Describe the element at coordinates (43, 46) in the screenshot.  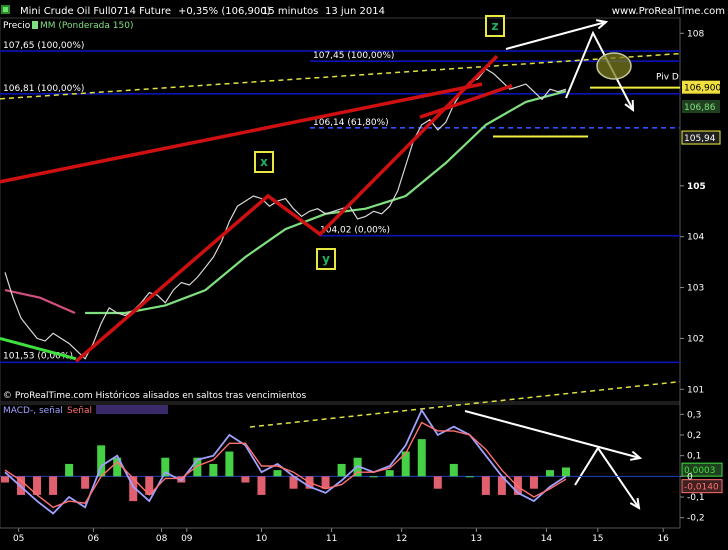
I see `level-label: 107,65 (100,00%)` at that location.